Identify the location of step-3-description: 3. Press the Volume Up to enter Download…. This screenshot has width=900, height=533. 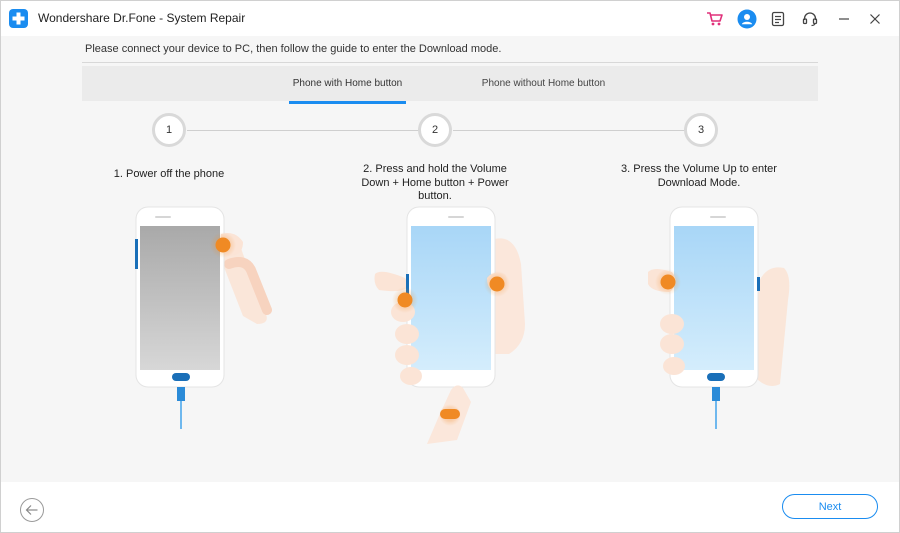
(699, 176).